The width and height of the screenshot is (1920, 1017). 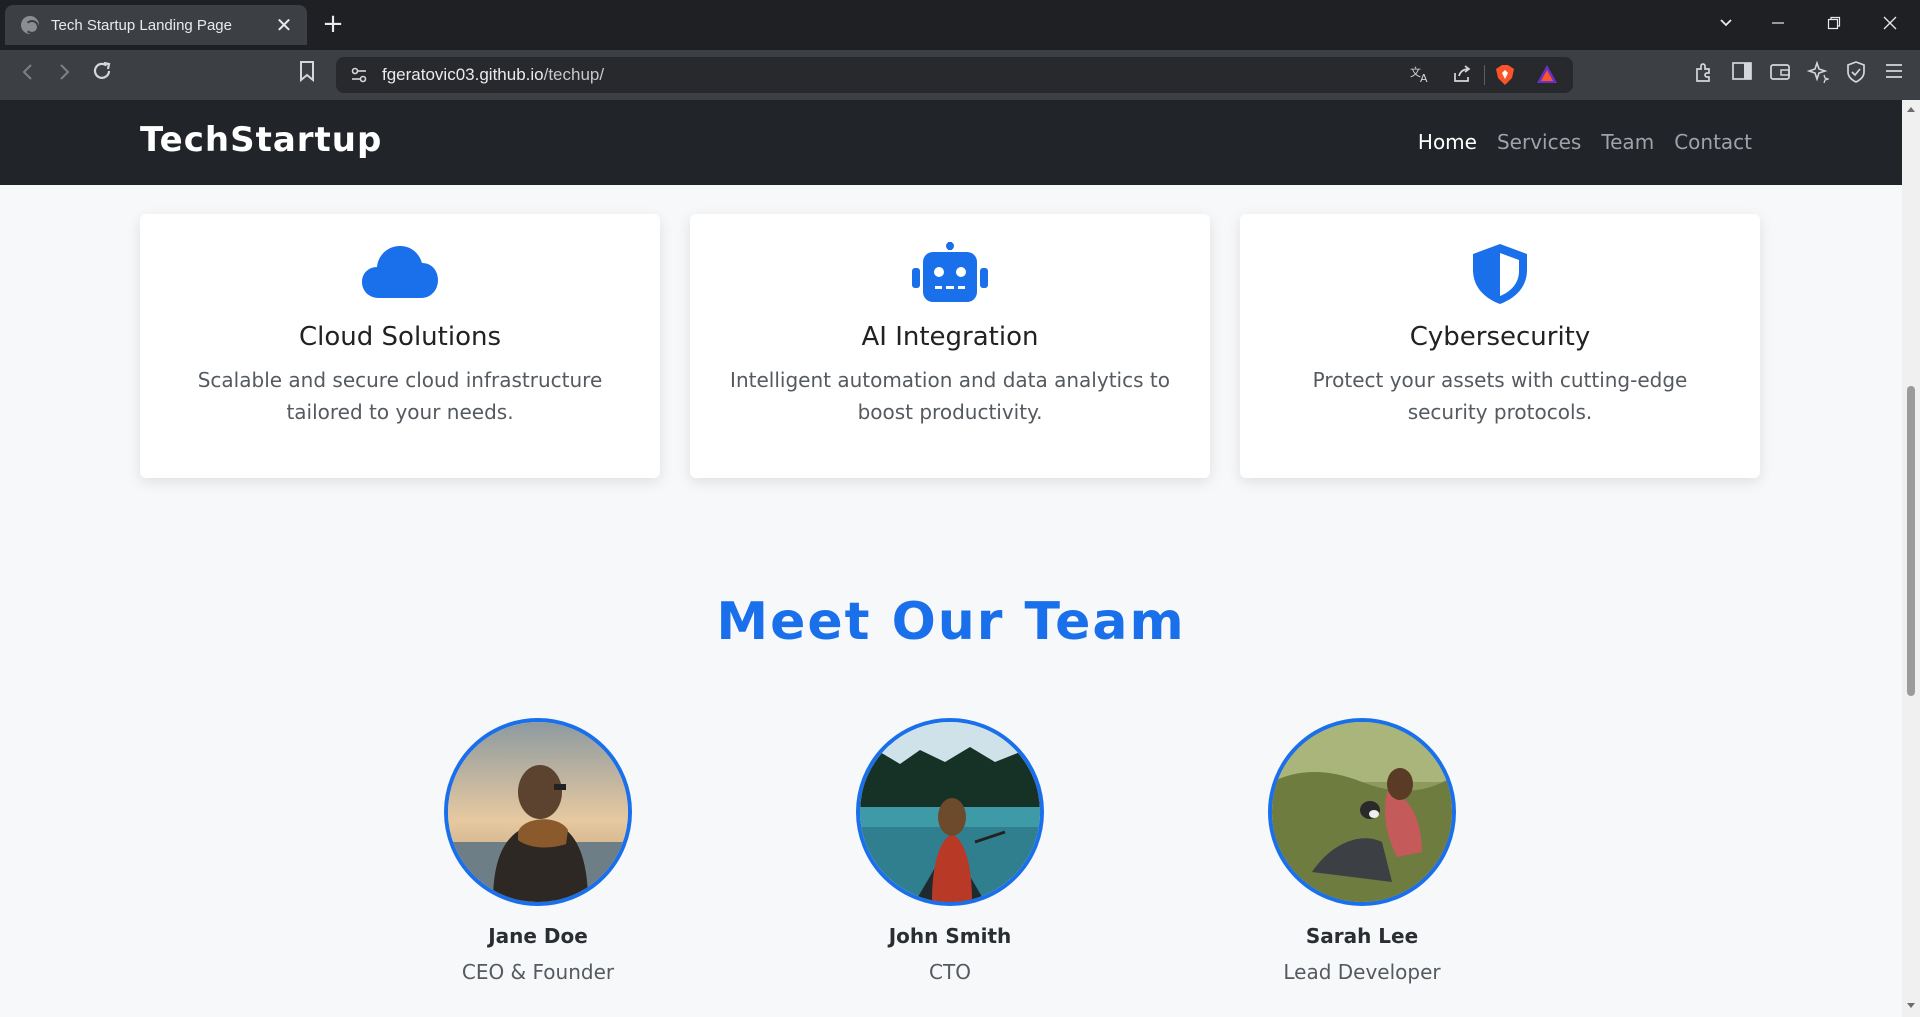 I want to click on extensions-icon, so click(x=1704, y=75).